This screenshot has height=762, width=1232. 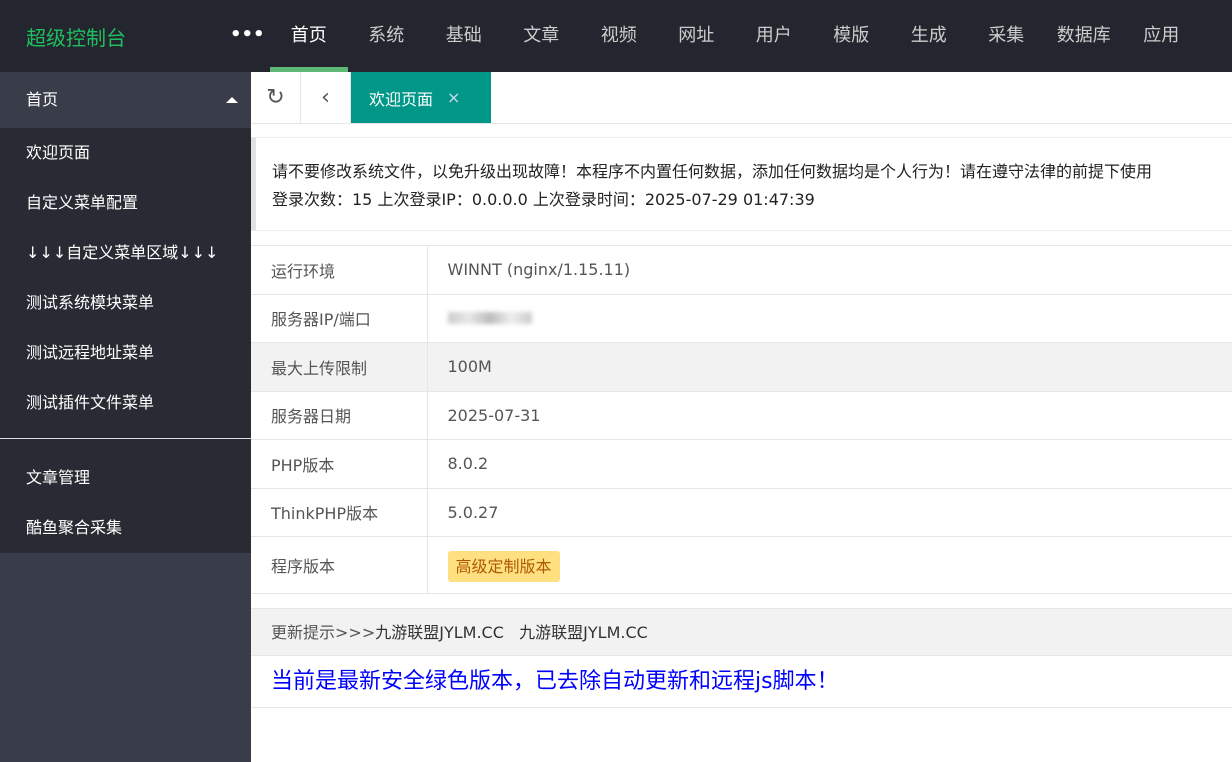 What do you see at coordinates (829, 512) in the screenshot?
I see `row-value: 5.0.27` at bounding box center [829, 512].